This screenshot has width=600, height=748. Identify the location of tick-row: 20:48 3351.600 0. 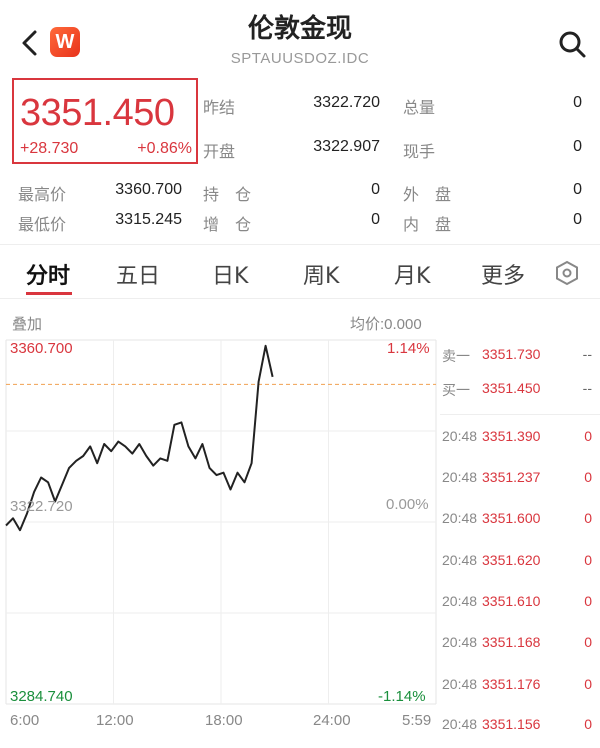
(520, 520).